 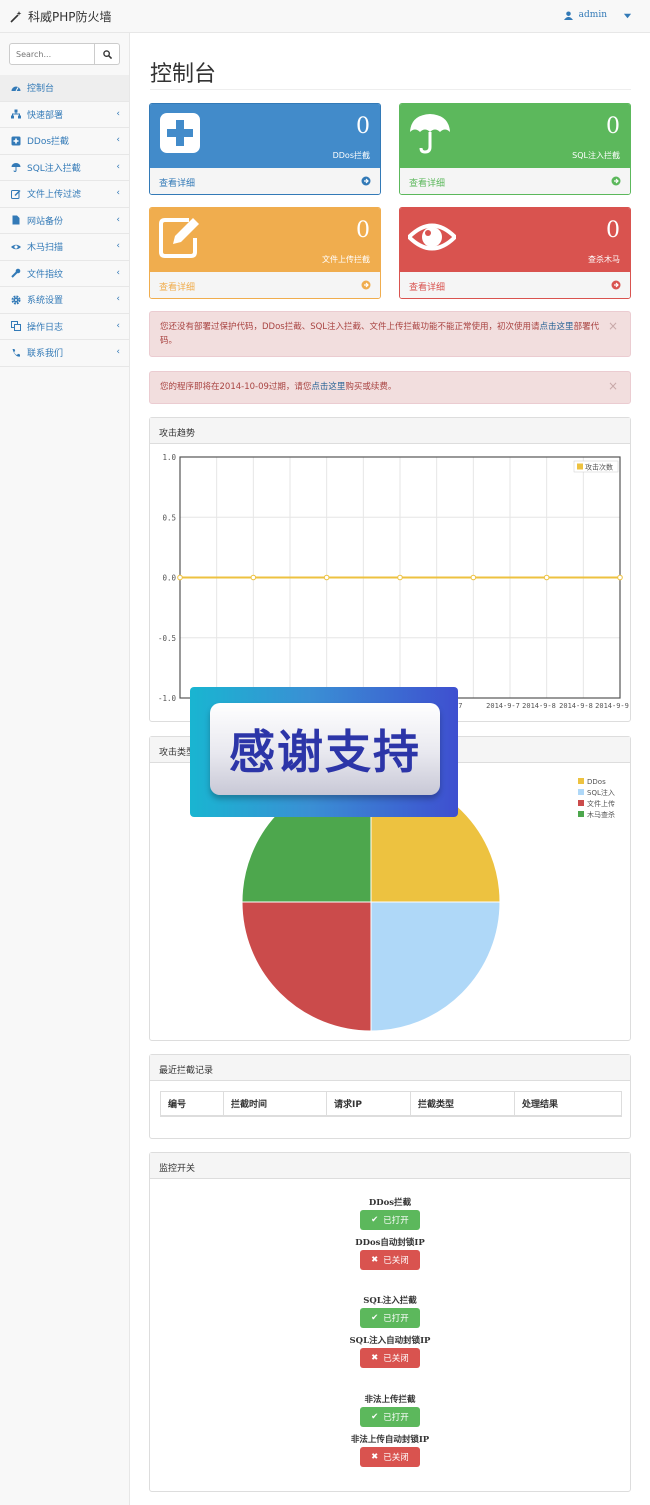 What do you see at coordinates (346, 259) in the screenshot?
I see `stat-label: 文件上传拦截` at bounding box center [346, 259].